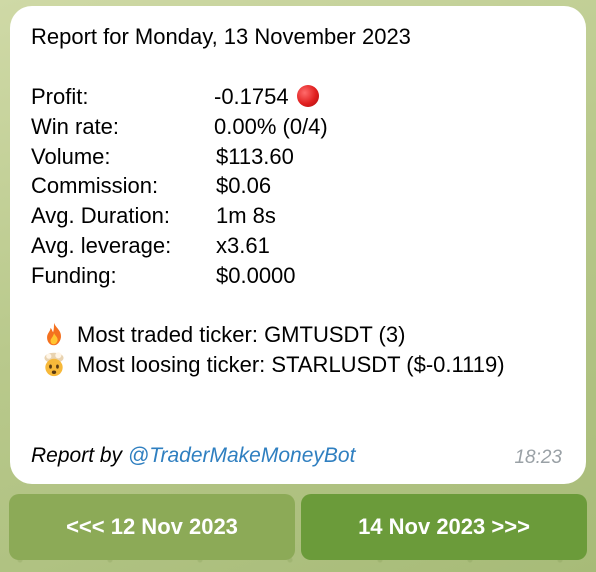  I want to click on stat-label: Win rate:, so click(75, 126).